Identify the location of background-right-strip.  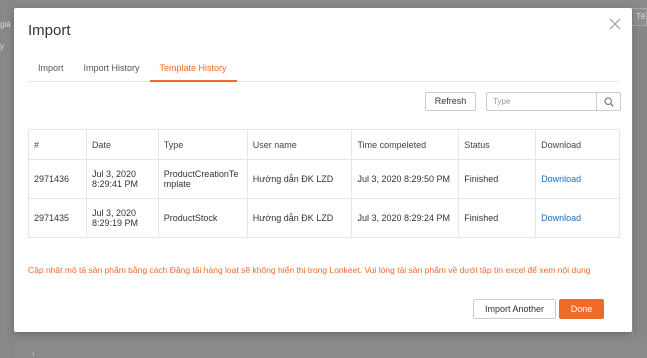
(639, 173).